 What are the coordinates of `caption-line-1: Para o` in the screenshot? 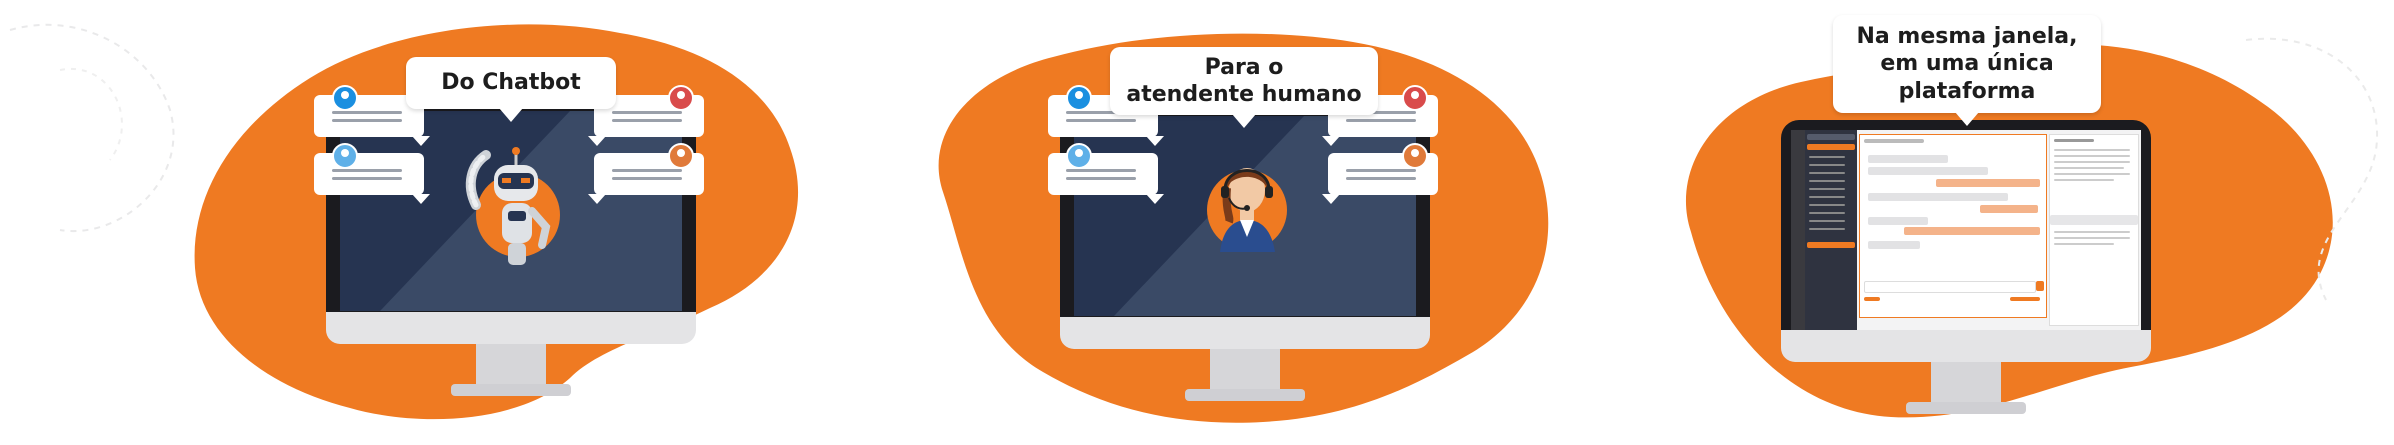 It's located at (1244, 67).